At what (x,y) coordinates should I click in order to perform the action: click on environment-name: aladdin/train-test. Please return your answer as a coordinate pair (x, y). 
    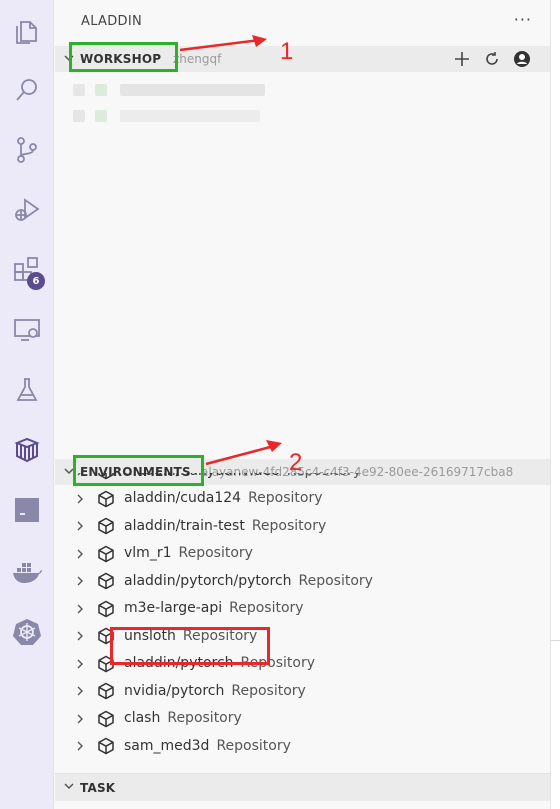
    Looking at the image, I should click on (184, 525).